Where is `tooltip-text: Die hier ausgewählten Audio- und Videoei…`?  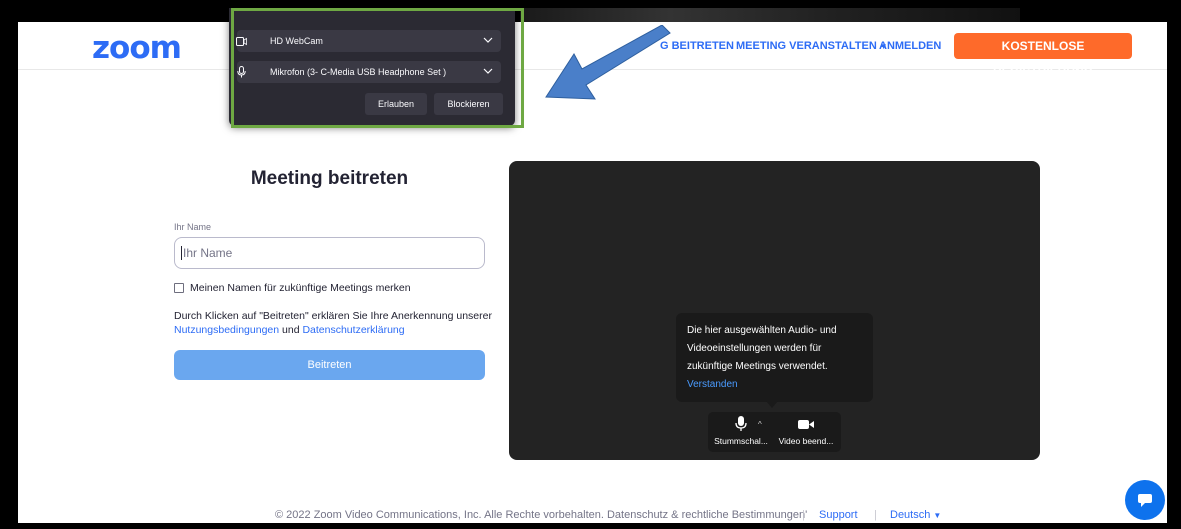 tooltip-text: Die hier ausgewählten Audio- und Videoei… is located at coordinates (762, 348).